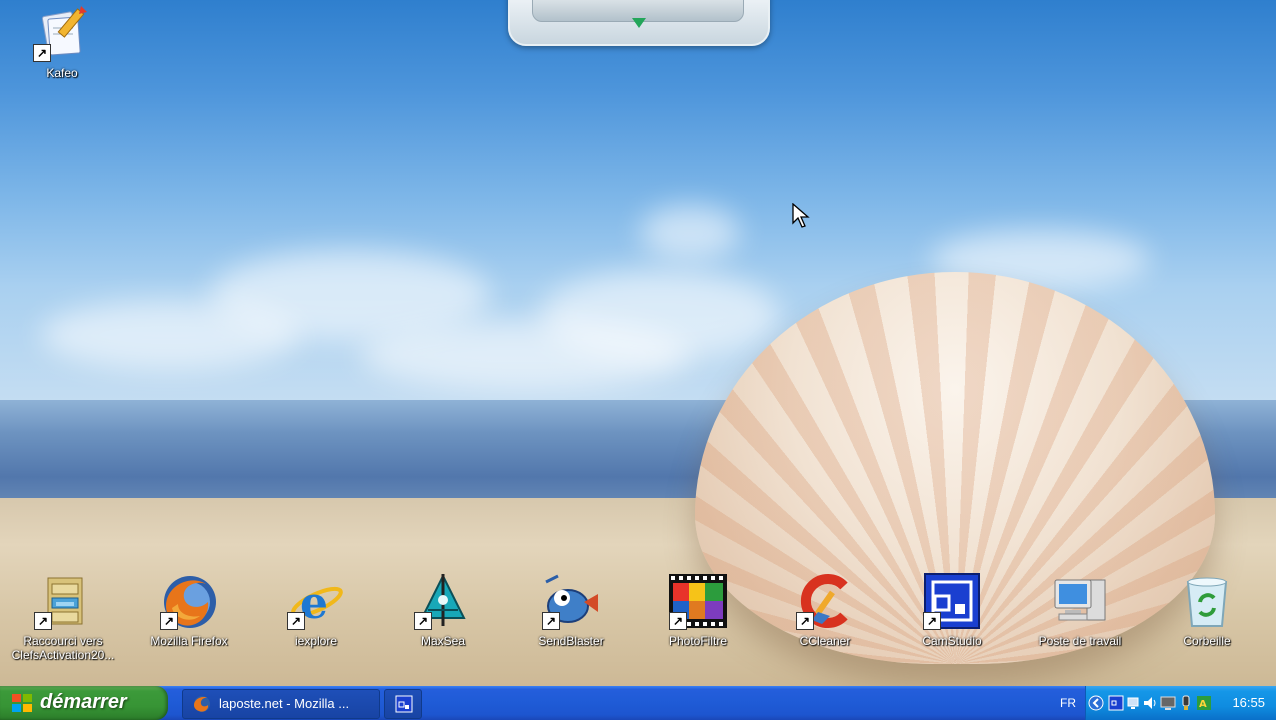 This screenshot has width=1276, height=720. I want to click on display-icon, so click(1168, 703).